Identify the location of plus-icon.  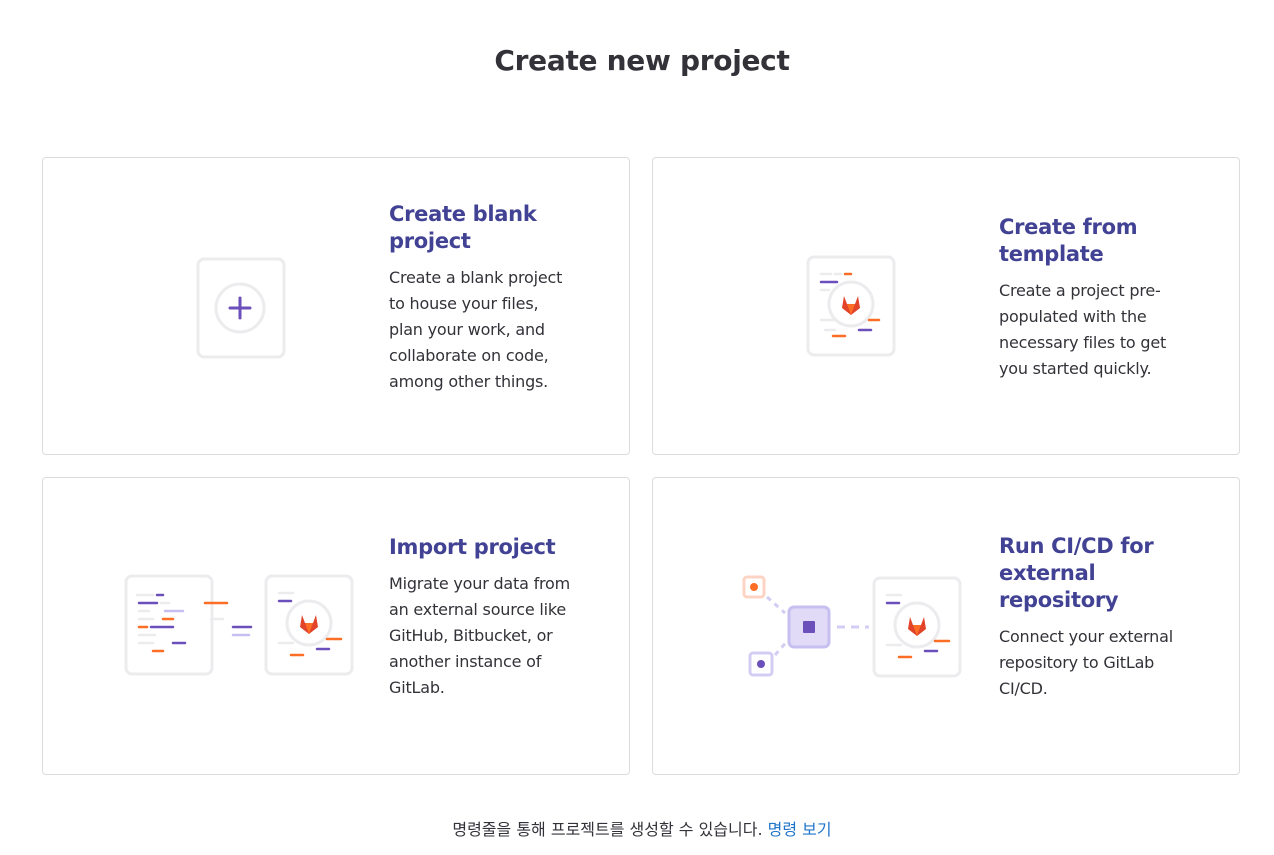
(241, 311).